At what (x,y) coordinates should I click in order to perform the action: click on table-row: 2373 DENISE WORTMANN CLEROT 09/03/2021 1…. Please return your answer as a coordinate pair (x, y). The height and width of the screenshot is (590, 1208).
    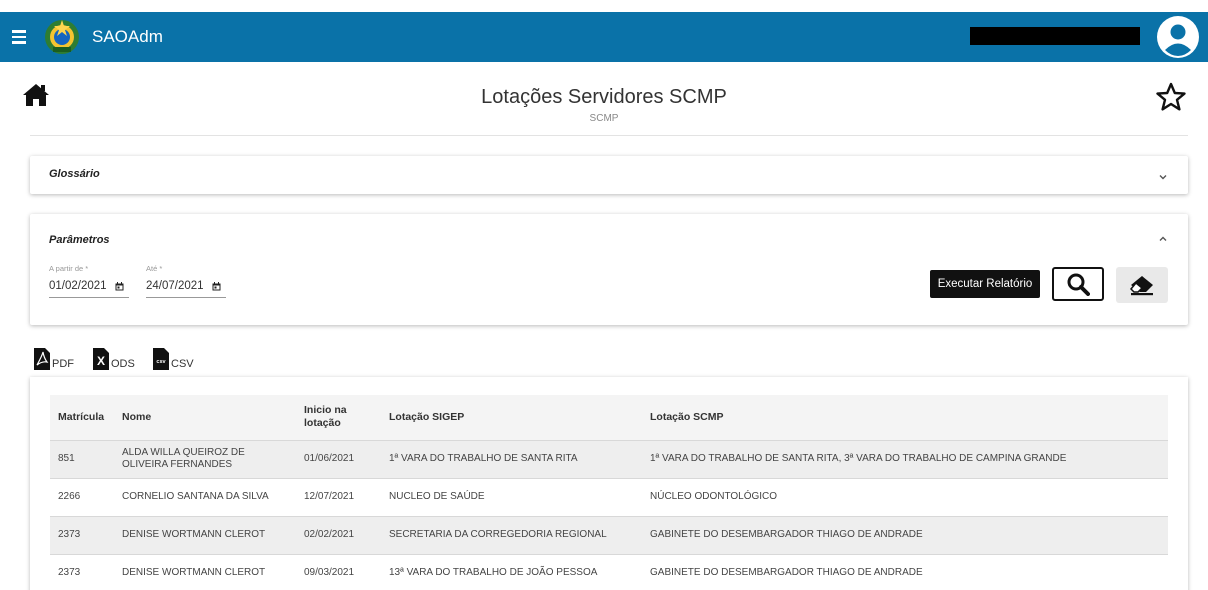
    Looking at the image, I should click on (609, 571).